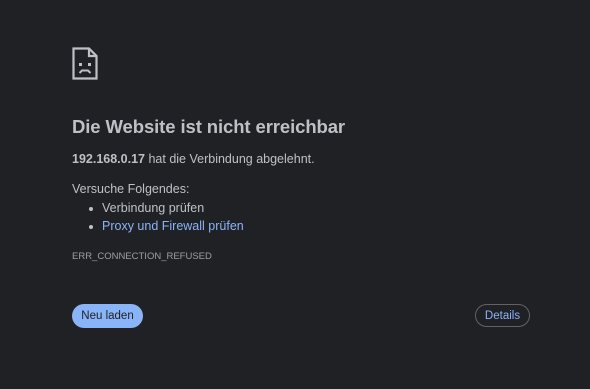 The image size is (590, 389). Describe the element at coordinates (107, 316) in the screenshot. I see `reload-button: Neu laden` at that location.